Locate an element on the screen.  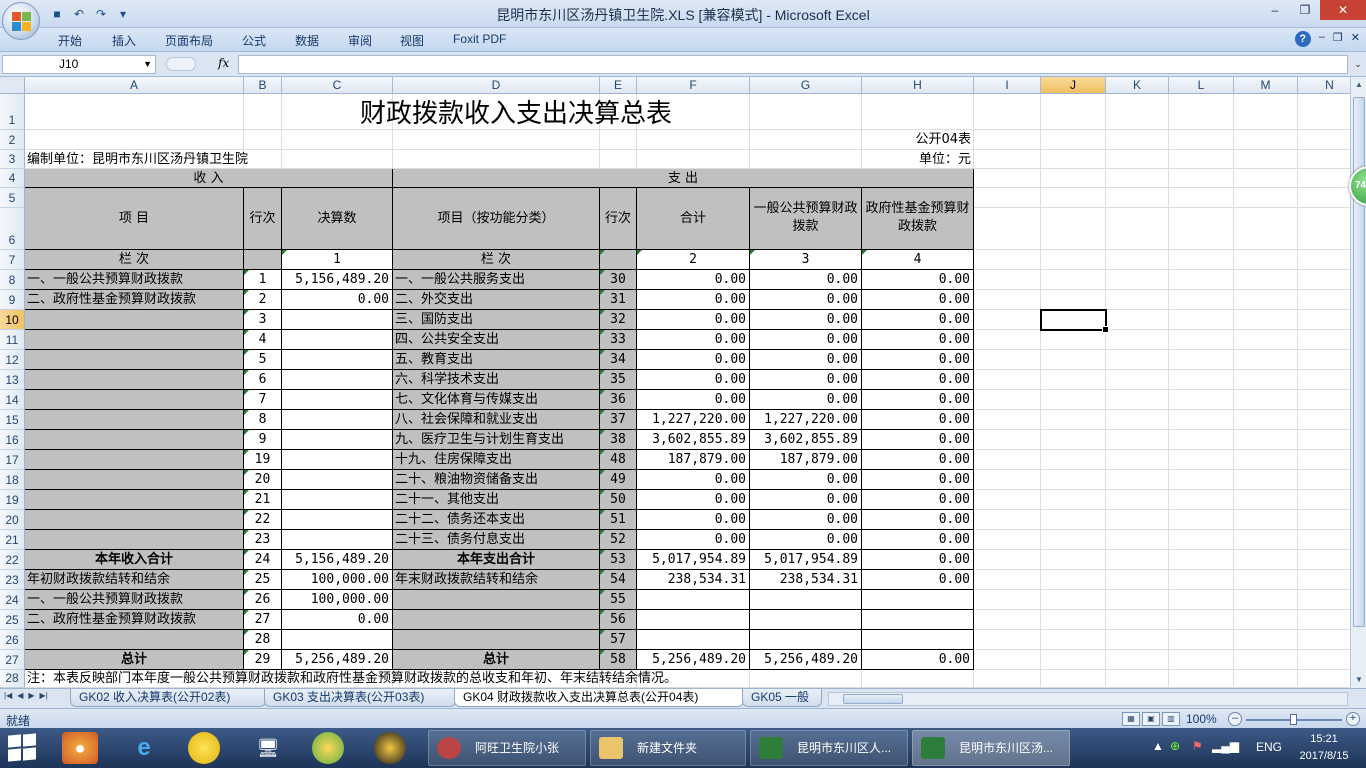
expense-item: 八、社会保障和就业支出 is located at coordinates (496, 420).